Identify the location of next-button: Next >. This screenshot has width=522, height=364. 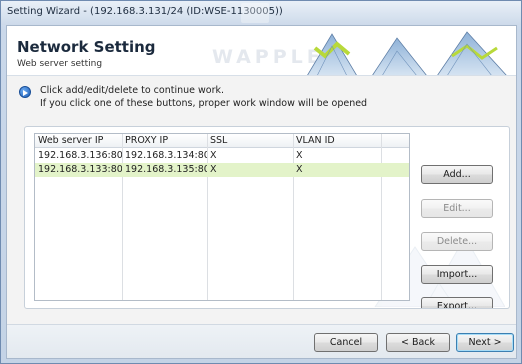
(485, 342).